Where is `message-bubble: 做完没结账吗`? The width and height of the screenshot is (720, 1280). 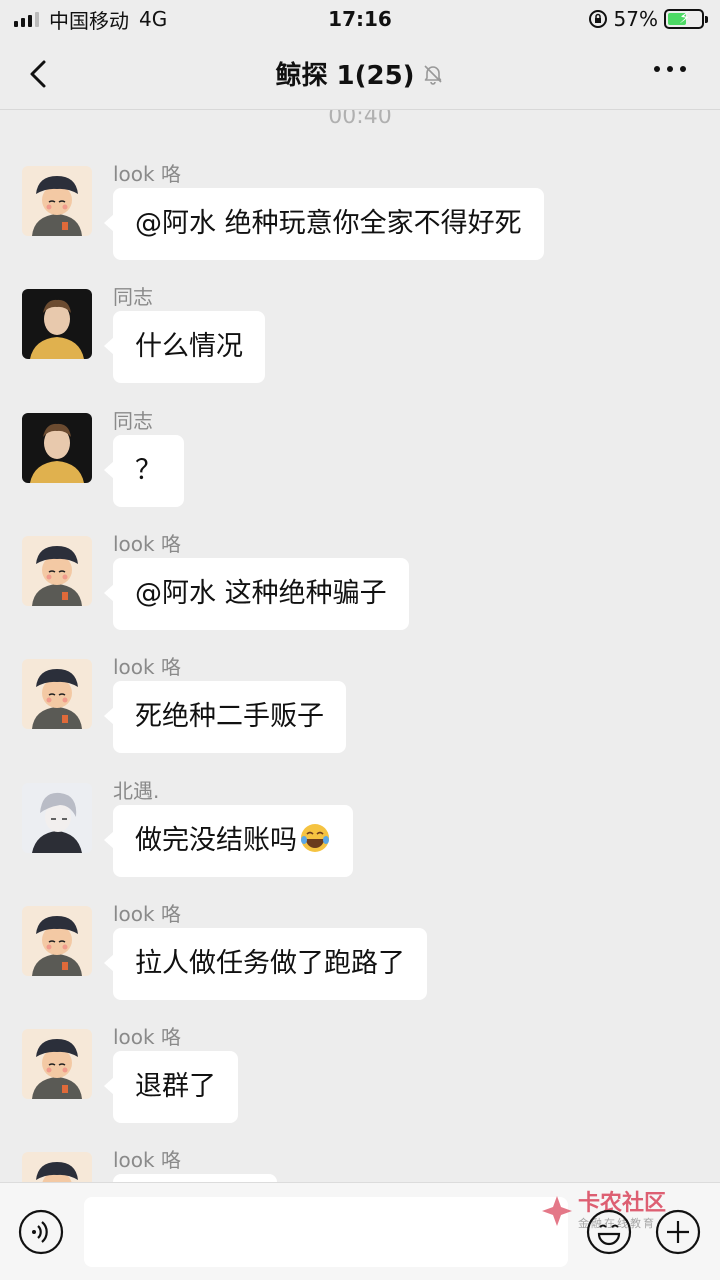 message-bubble: 做完没结账吗 is located at coordinates (228, 841).